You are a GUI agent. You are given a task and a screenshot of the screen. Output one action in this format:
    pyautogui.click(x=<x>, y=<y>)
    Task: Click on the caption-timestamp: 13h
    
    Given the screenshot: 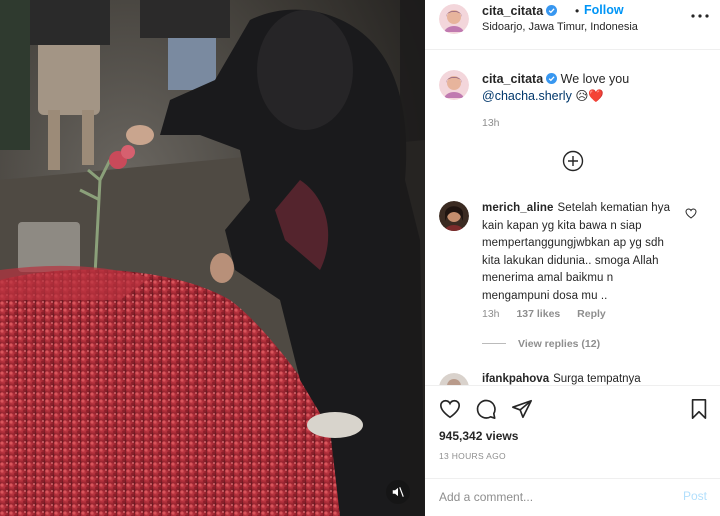 What is the action you would take?
    pyautogui.click(x=491, y=123)
    